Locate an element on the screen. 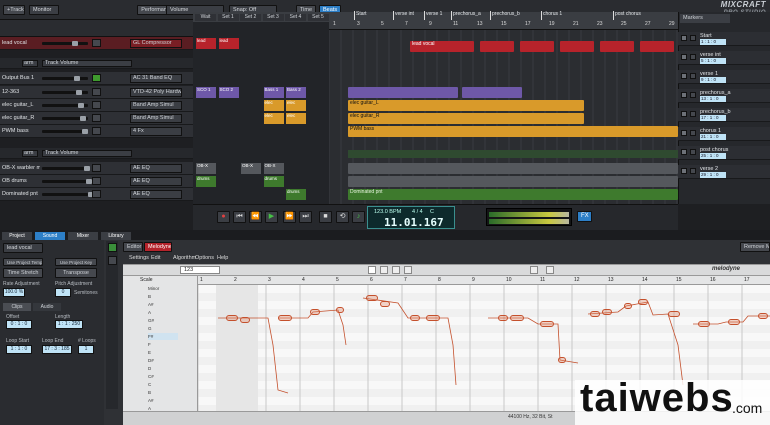  marker-list-item: verse int 5 : 1 : 0 is located at coordinates (724, 58).